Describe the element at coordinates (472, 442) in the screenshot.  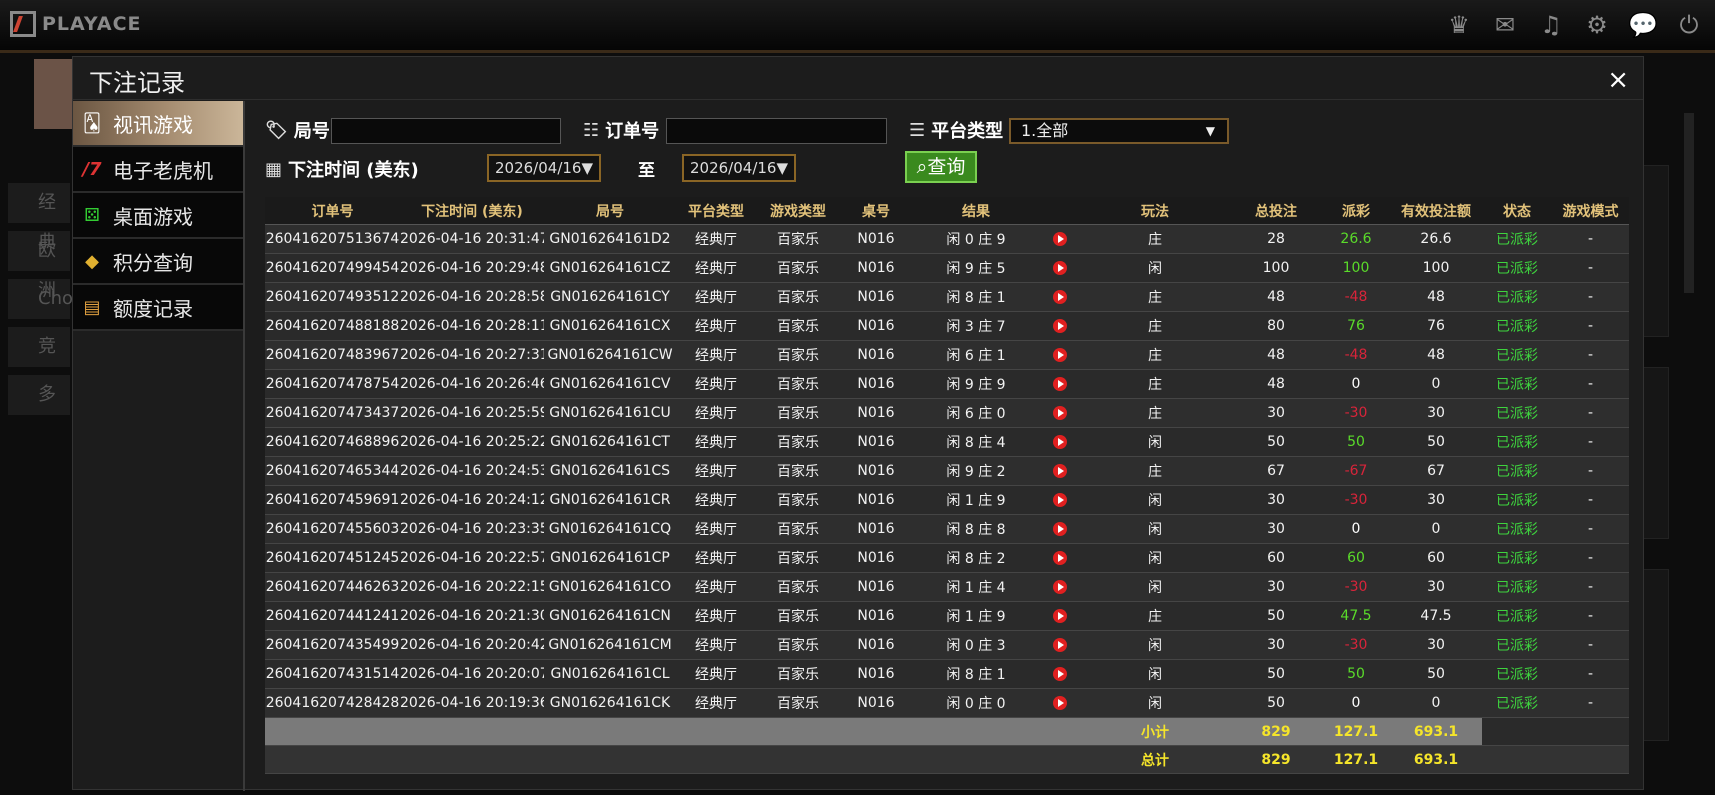
I see `cell-time: 2026-04-16 20:25:22` at that location.